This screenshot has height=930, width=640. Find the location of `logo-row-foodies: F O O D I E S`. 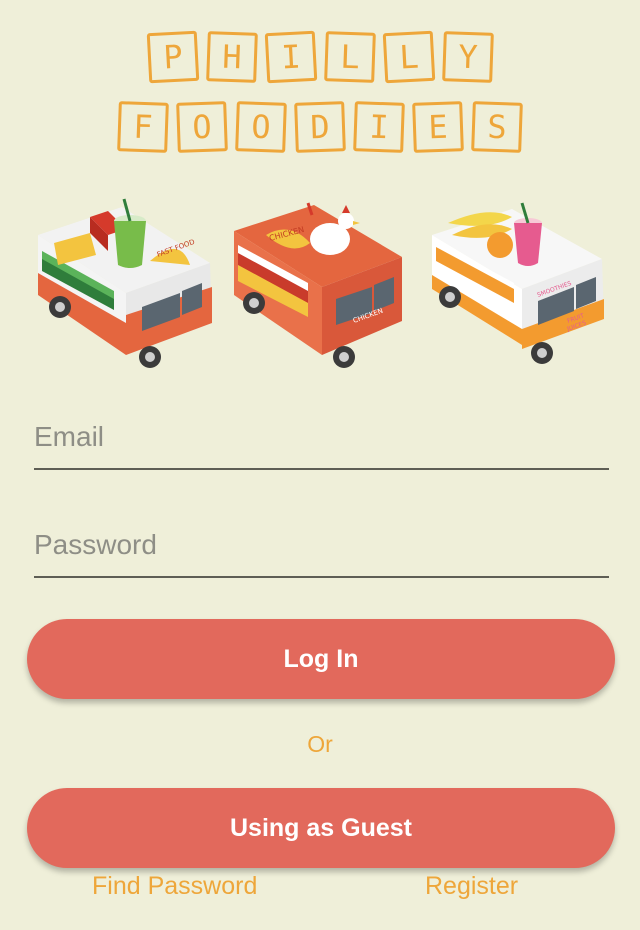

logo-row-foodies: F O O D I E S is located at coordinates (320, 127).